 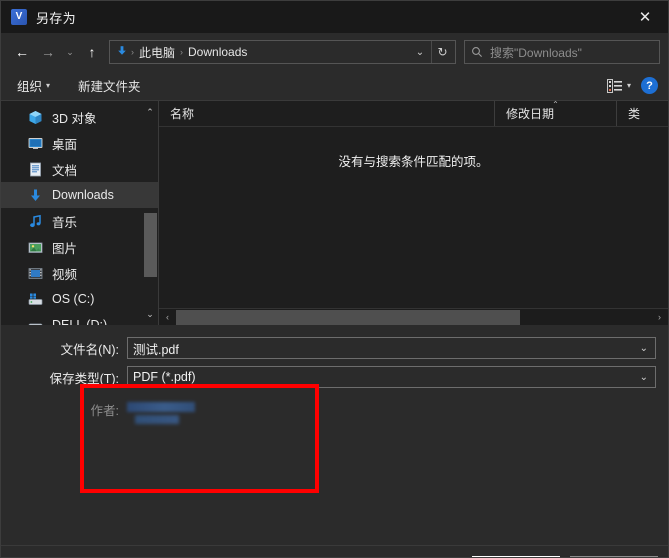 What do you see at coordinates (35, 169) in the screenshot?
I see `documents-icon` at bounding box center [35, 169].